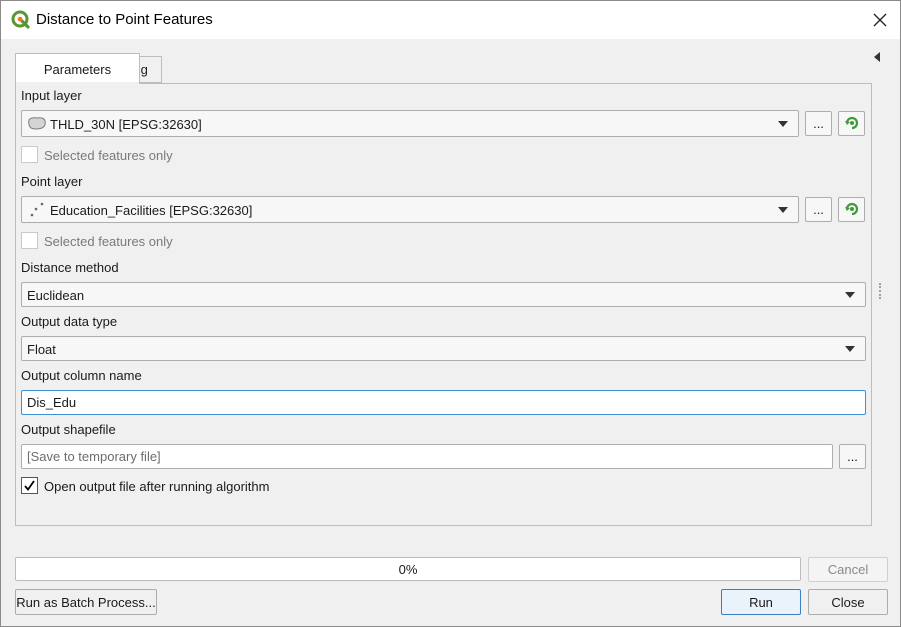 This screenshot has width=901, height=627. I want to click on title-bar: Distance to Point Features, so click(450, 20).